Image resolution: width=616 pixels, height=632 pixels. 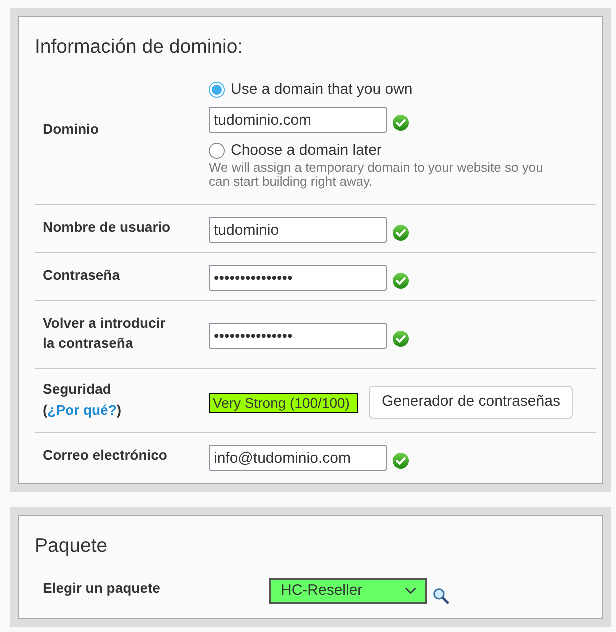 I want to click on why-link: ¿Por qué?, so click(x=82, y=410).